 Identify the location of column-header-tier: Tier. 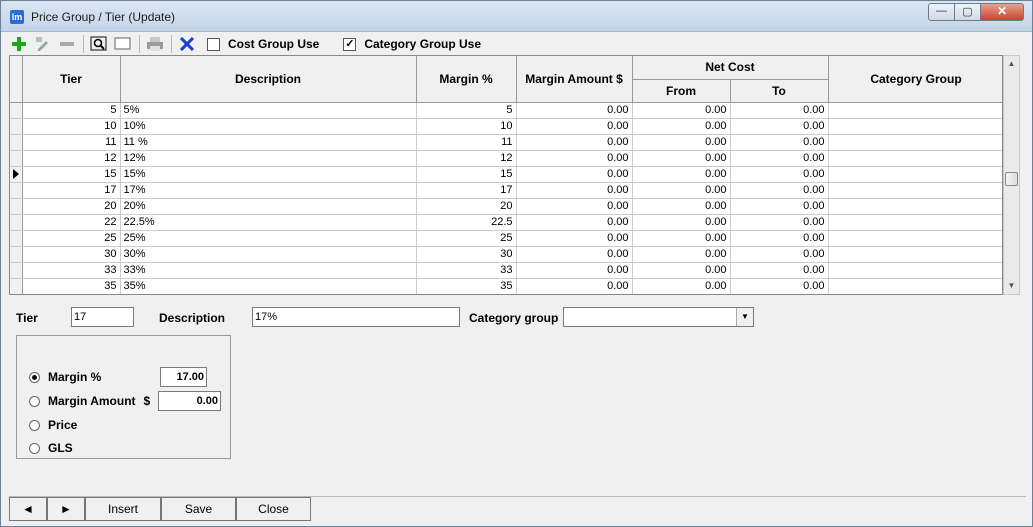
(71, 79).